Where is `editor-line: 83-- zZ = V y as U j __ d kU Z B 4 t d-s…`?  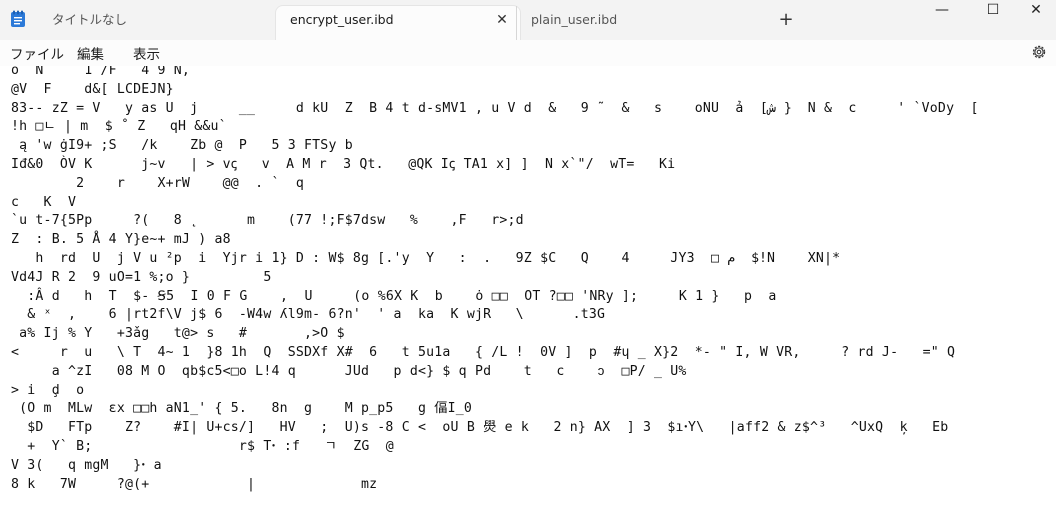 editor-line: 83-- zZ = V y as U j __ d kU Z B 4 t d-s… is located at coordinates (495, 108).